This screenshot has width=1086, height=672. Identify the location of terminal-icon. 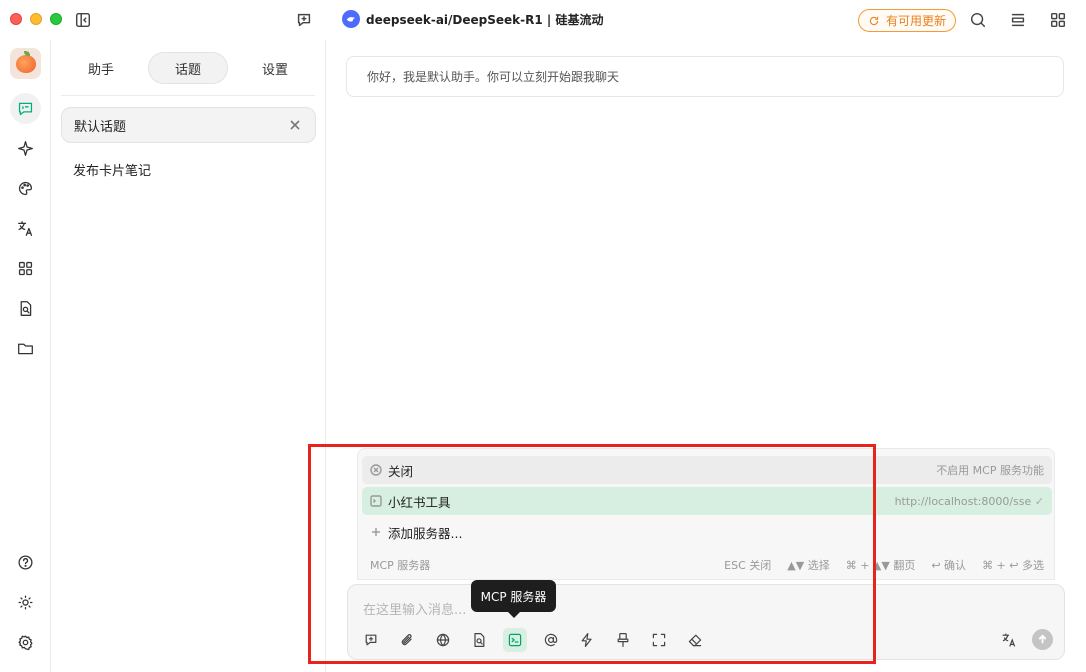
(376, 501).